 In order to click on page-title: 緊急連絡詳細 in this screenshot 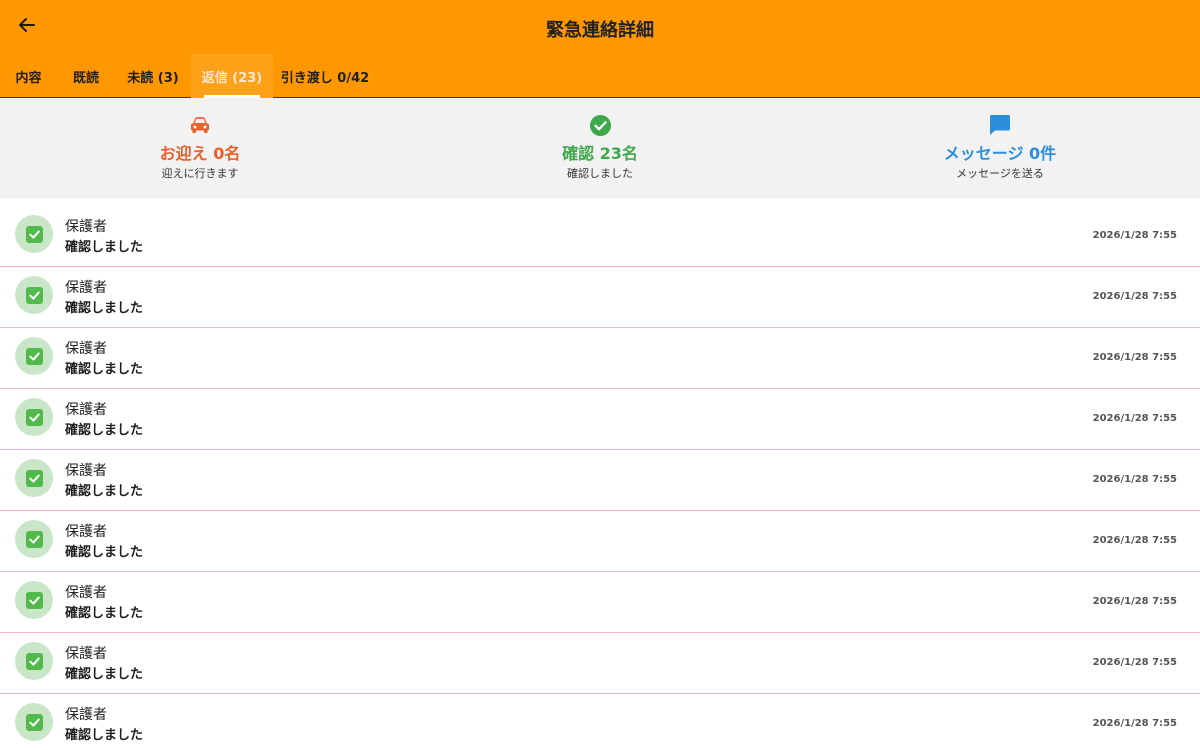, I will do `click(600, 30)`.